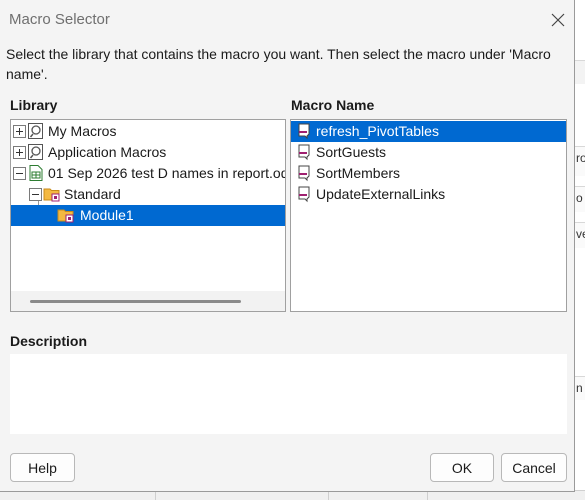 This screenshot has width=585, height=500. I want to click on background-cell: ve, so click(579, 235).